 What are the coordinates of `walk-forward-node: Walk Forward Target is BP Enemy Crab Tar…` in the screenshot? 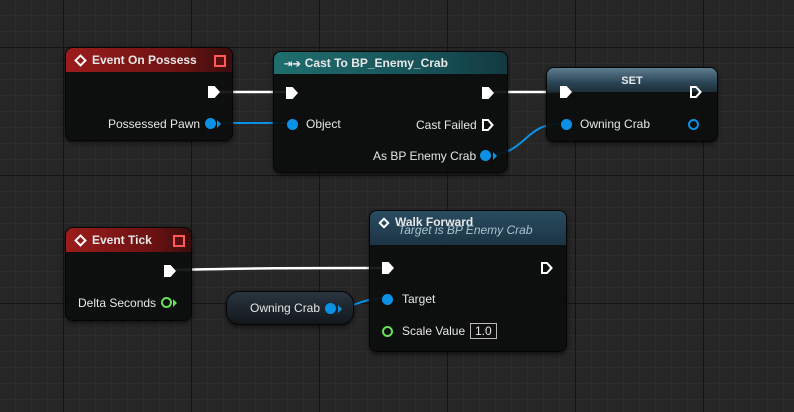 It's located at (468, 281).